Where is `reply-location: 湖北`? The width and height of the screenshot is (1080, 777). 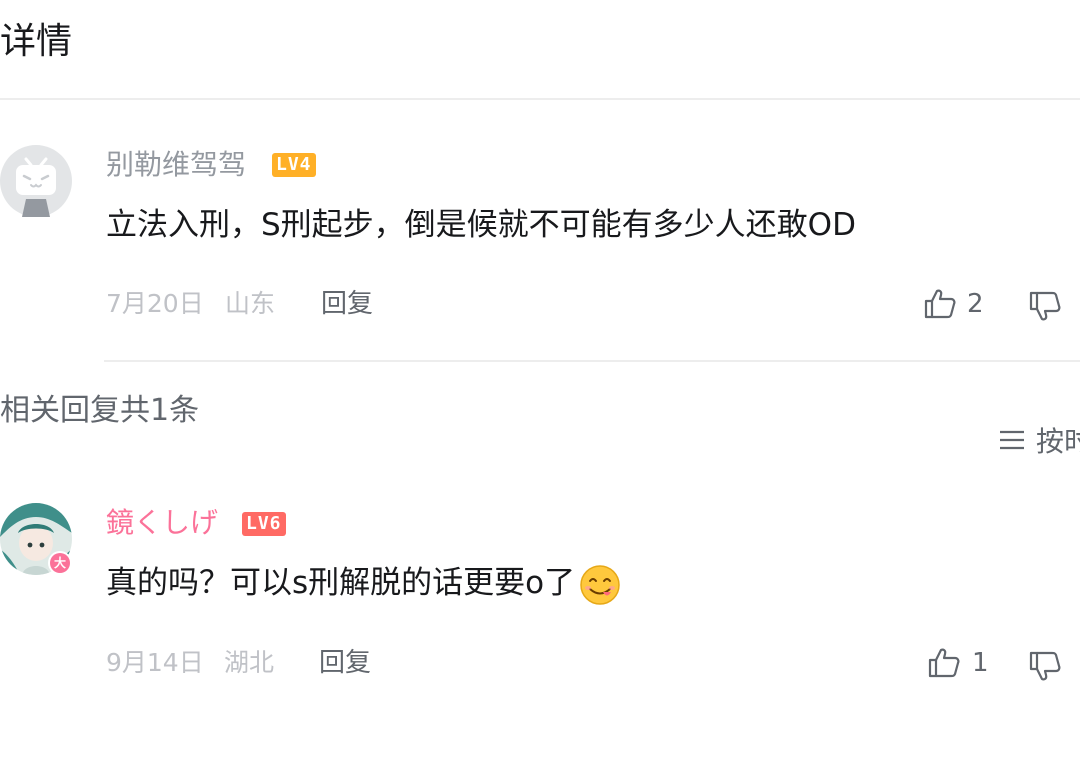 reply-location: 湖北 is located at coordinates (249, 662).